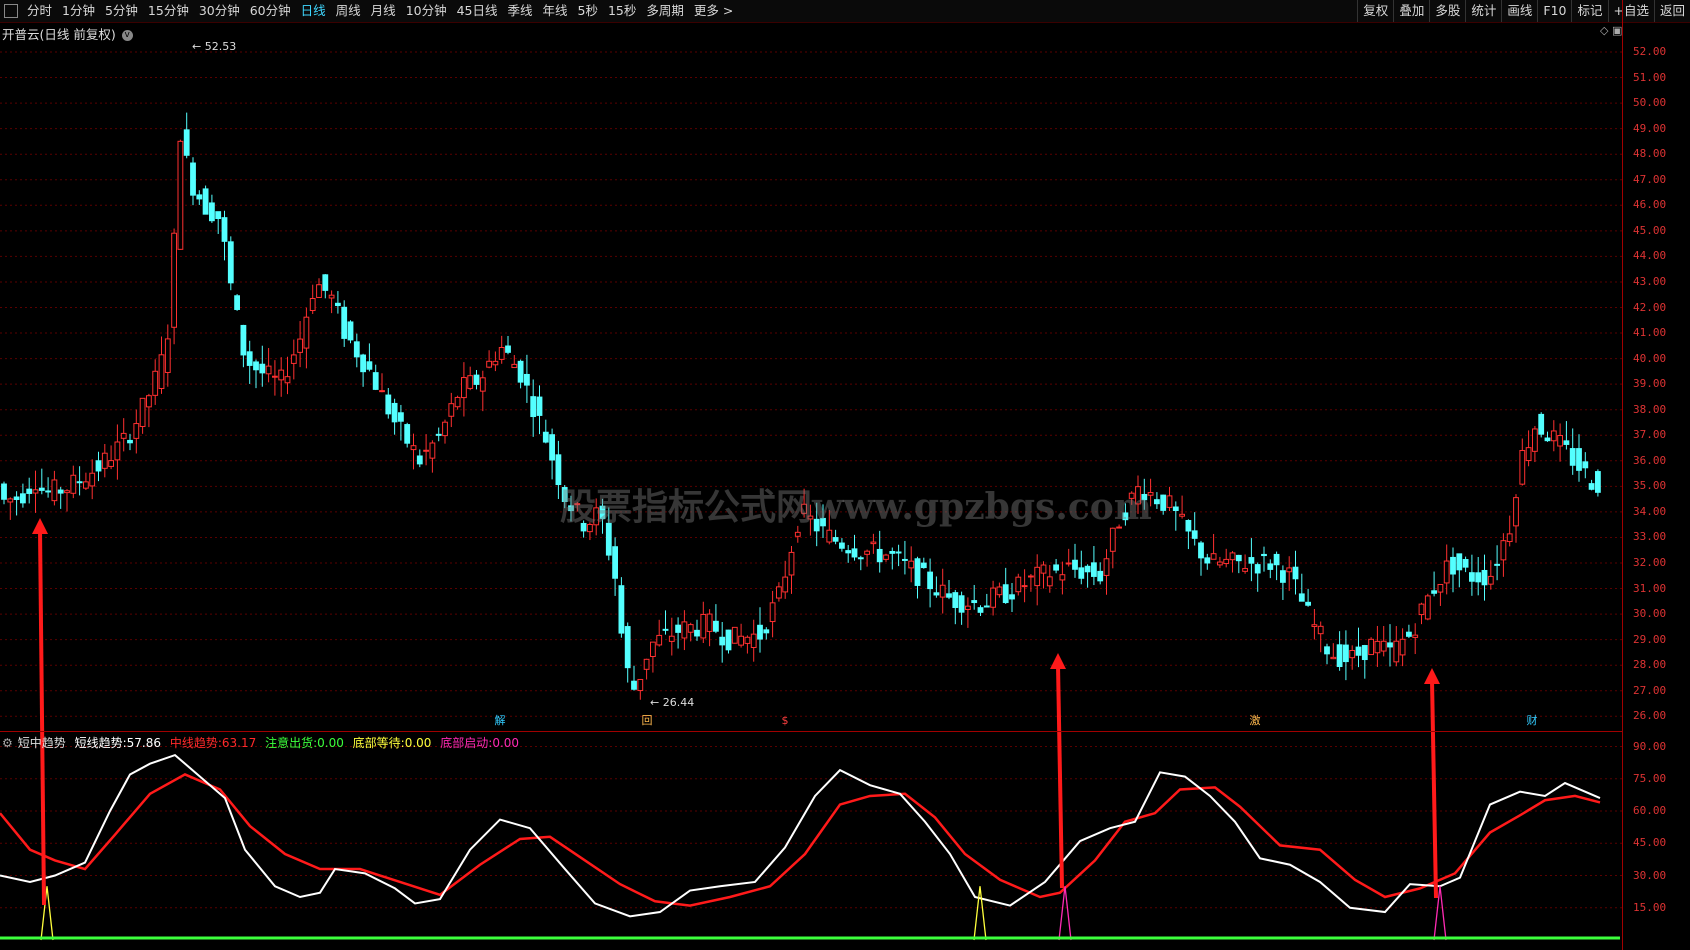 The image size is (1690, 950). Describe the element at coordinates (291, 743) in the screenshot. I see `ship-label: 注意出货:` at that location.